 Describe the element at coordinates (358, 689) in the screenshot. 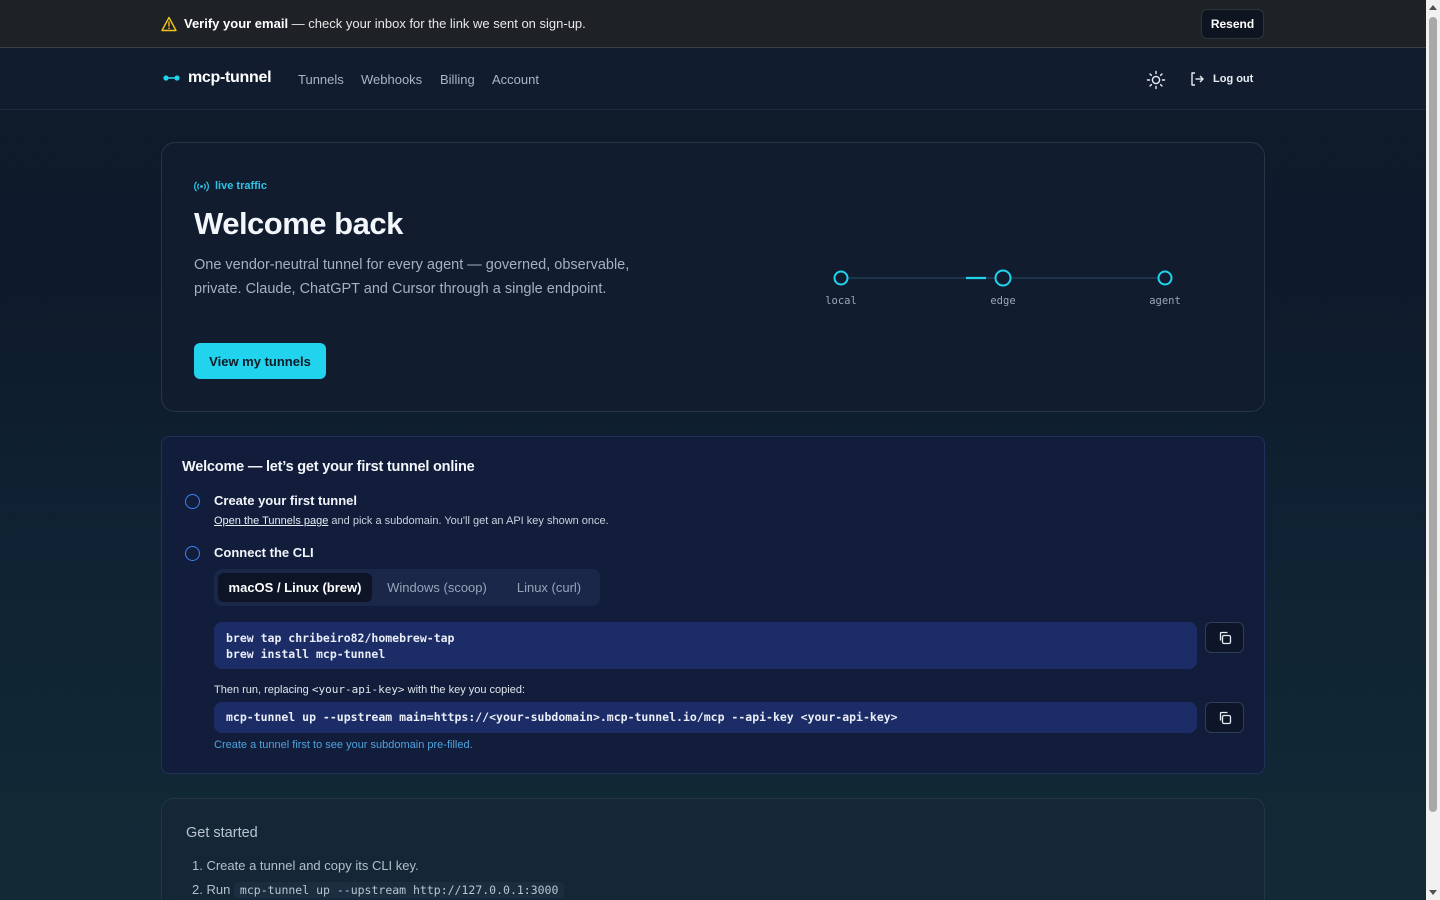

I see `api-key-placeholder-code: <your-api-key>` at that location.